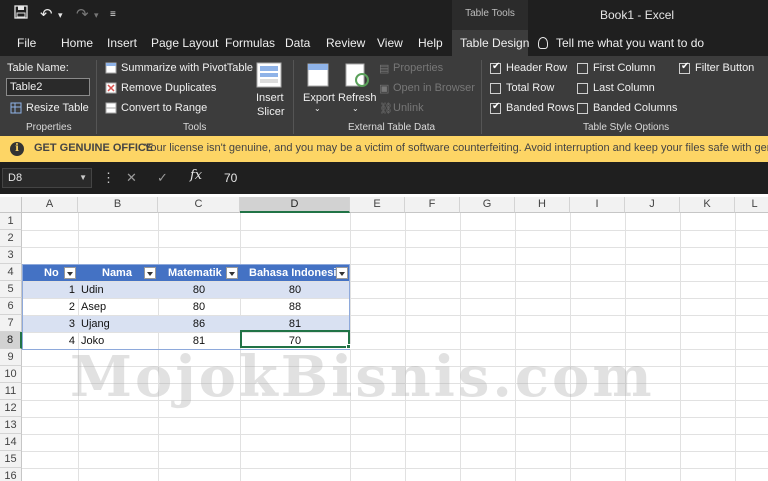 Image resolution: width=768 pixels, height=481 pixels. What do you see at coordinates (250, 43) in the screenshot?
I see `tab-formulas: Formulas` at bounding box center [250, 43].